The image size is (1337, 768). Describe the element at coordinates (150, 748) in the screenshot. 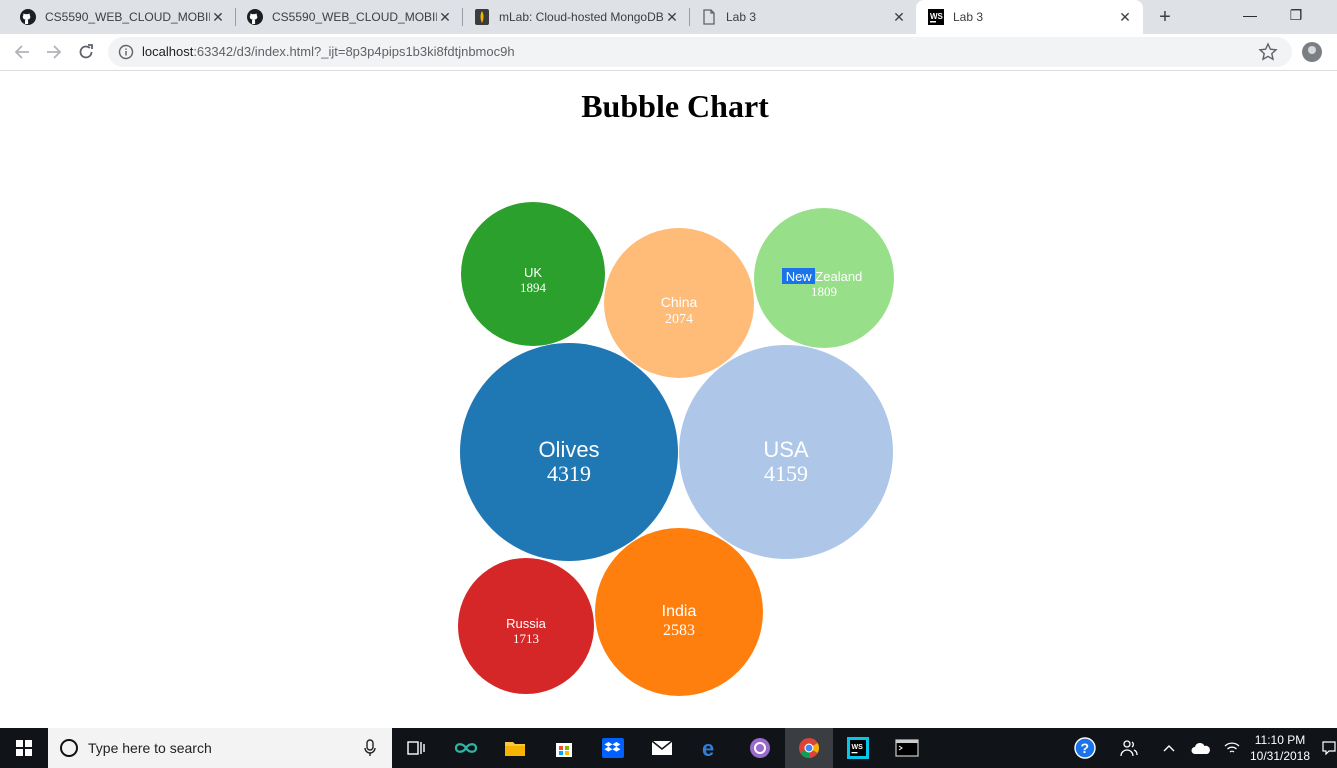

I see `search-placeholder: Type here to search` at that location.